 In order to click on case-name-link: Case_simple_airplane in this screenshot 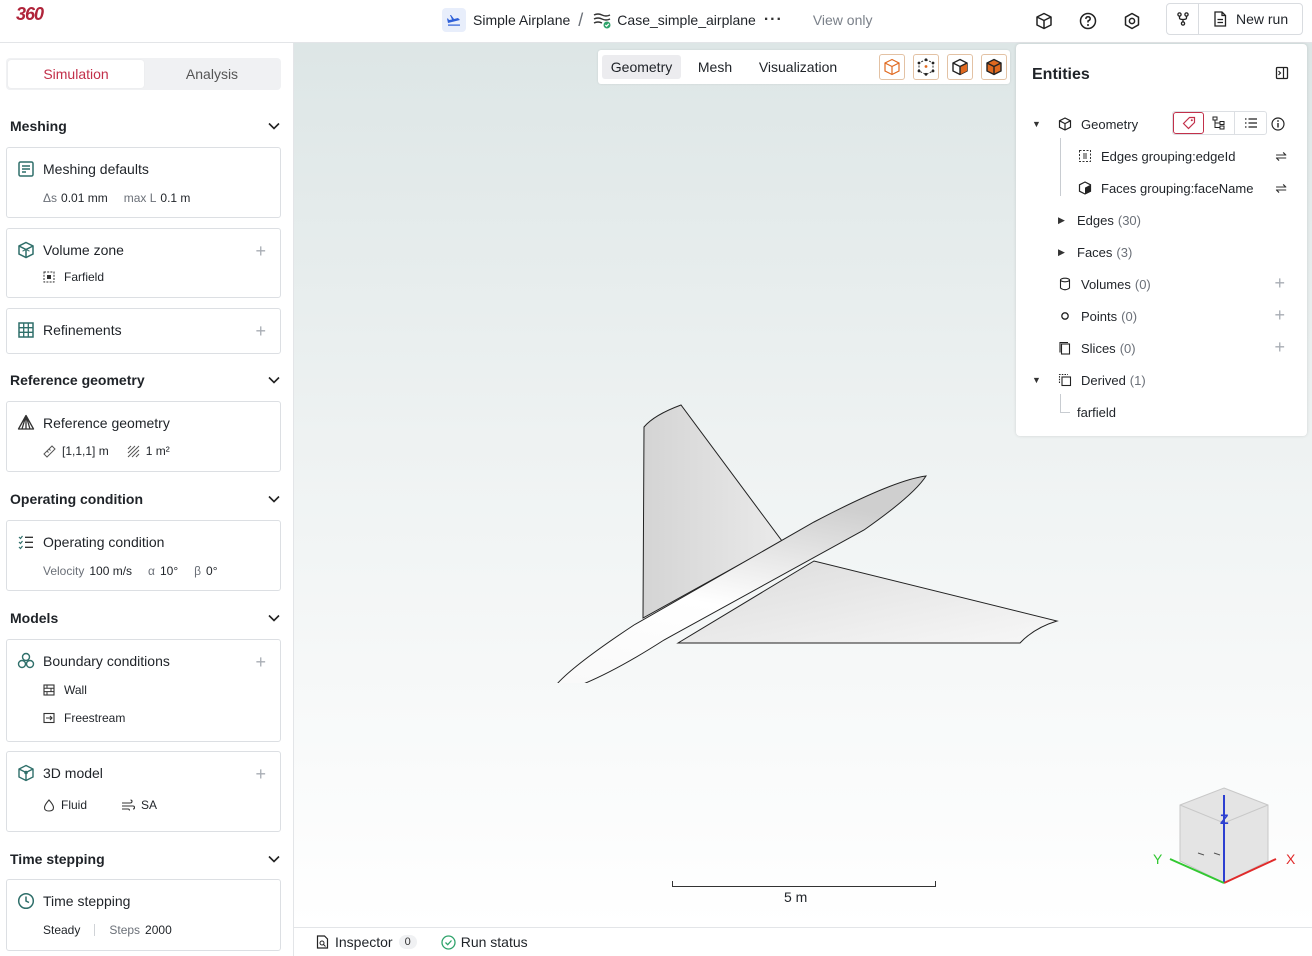, I will do `click(686, 20)`.